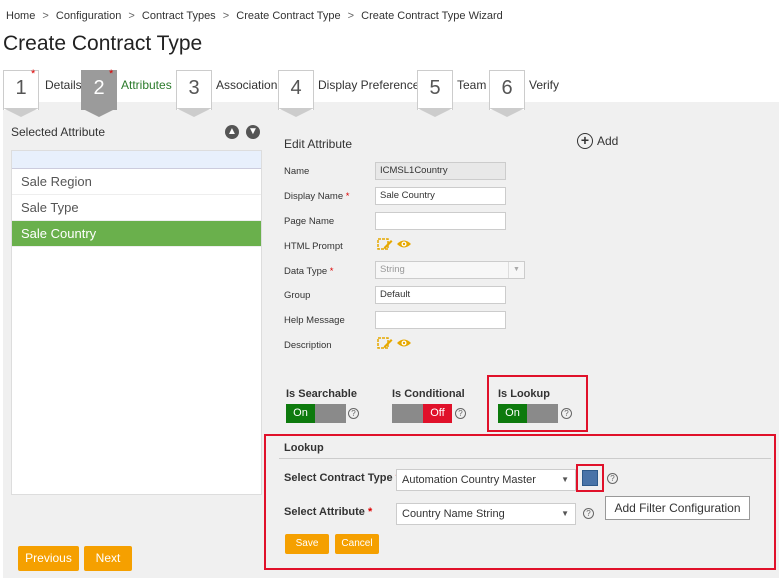 This screenshot has height=578, width=779. What do you see at coordinates (428, 394) in the screenshot?
I see `is-conditional-label: Is Conditional` at bounding box center [428, 394].